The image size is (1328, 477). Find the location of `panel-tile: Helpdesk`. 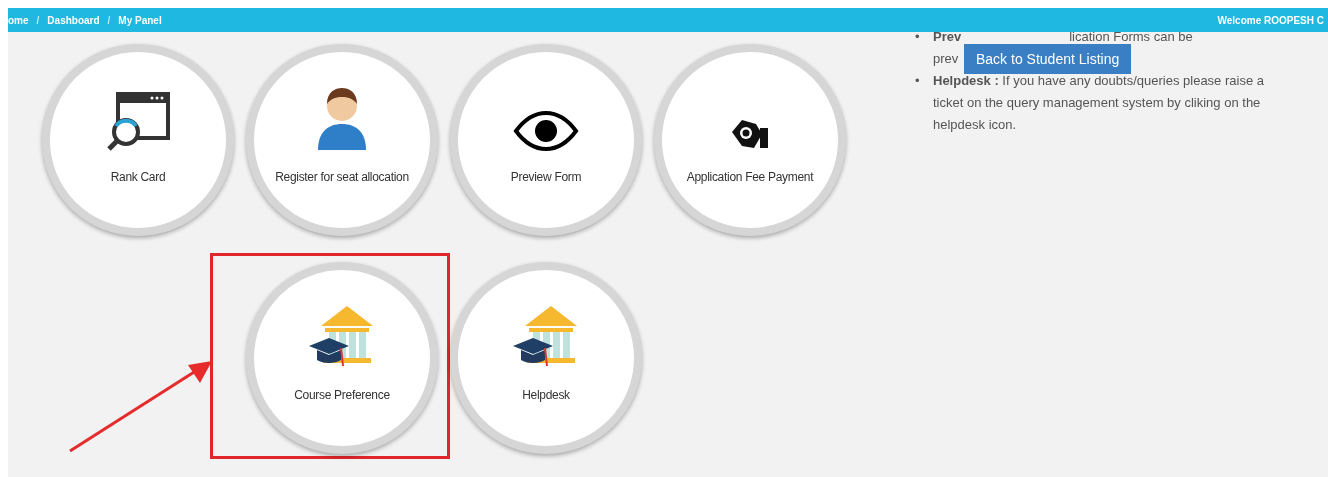

panel-tile: Helpdesk is located at coordinates (546, 358).